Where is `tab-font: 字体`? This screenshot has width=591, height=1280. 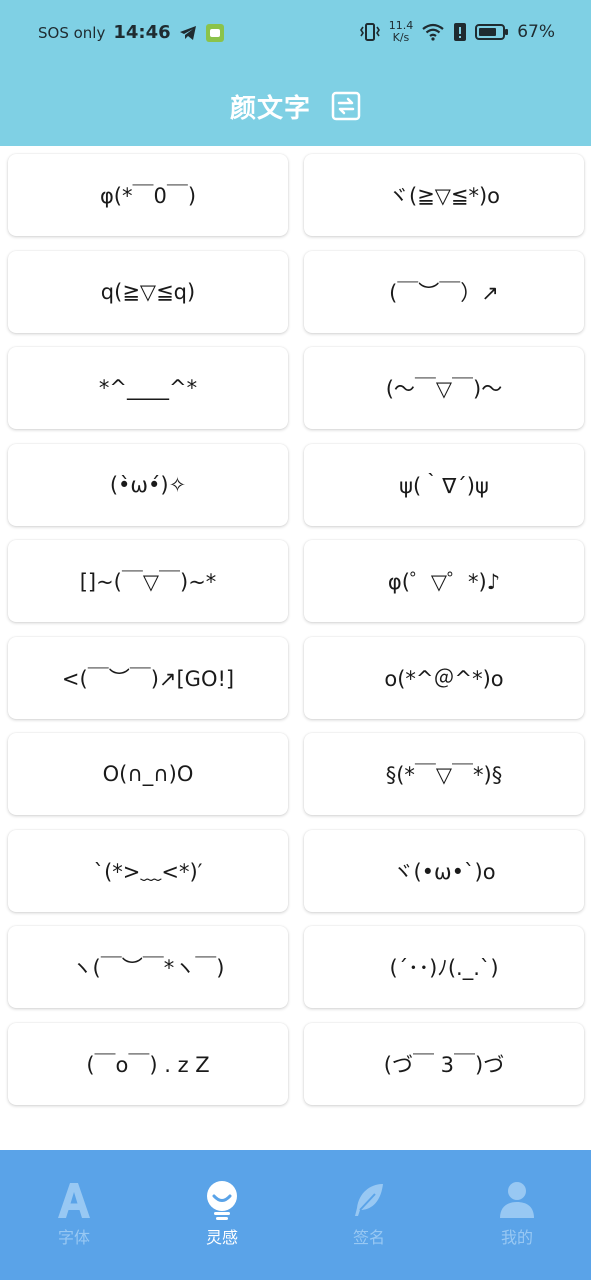 tab-font: 字体 is located at coordinates (74, 1215).